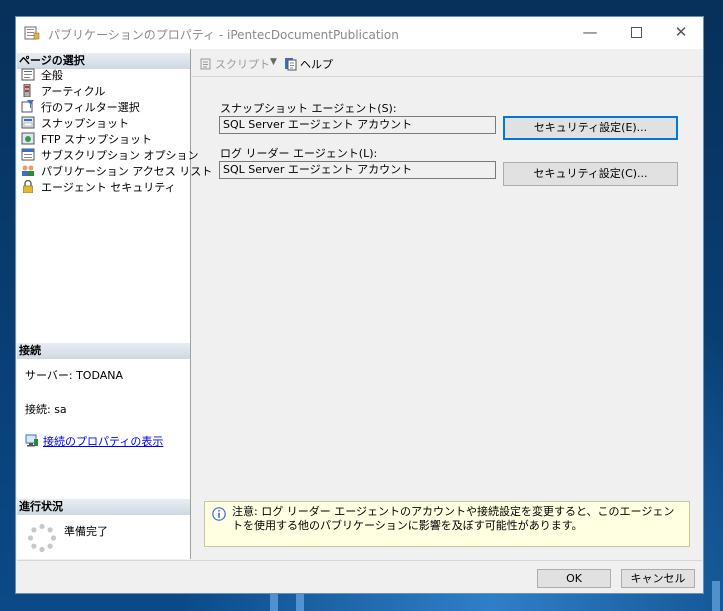  Describe the element at coordinates (31, 440) in the screenshot. I see `connection-properties-icon` at that location.